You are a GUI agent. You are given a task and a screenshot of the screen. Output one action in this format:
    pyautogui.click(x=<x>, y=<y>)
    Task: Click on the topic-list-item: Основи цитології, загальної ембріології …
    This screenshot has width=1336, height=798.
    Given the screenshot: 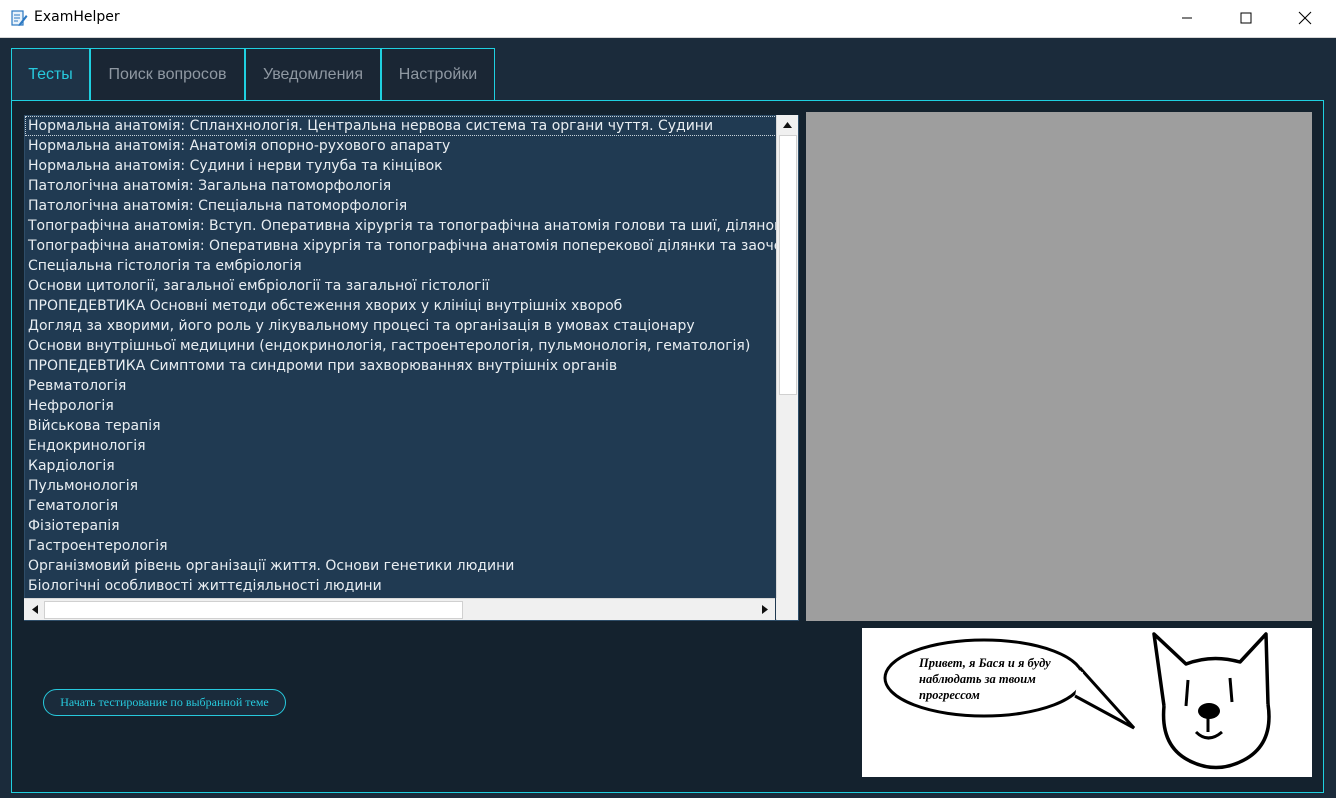 What is the action you would take?
    pyautogui.click(x=401, y=286)
    